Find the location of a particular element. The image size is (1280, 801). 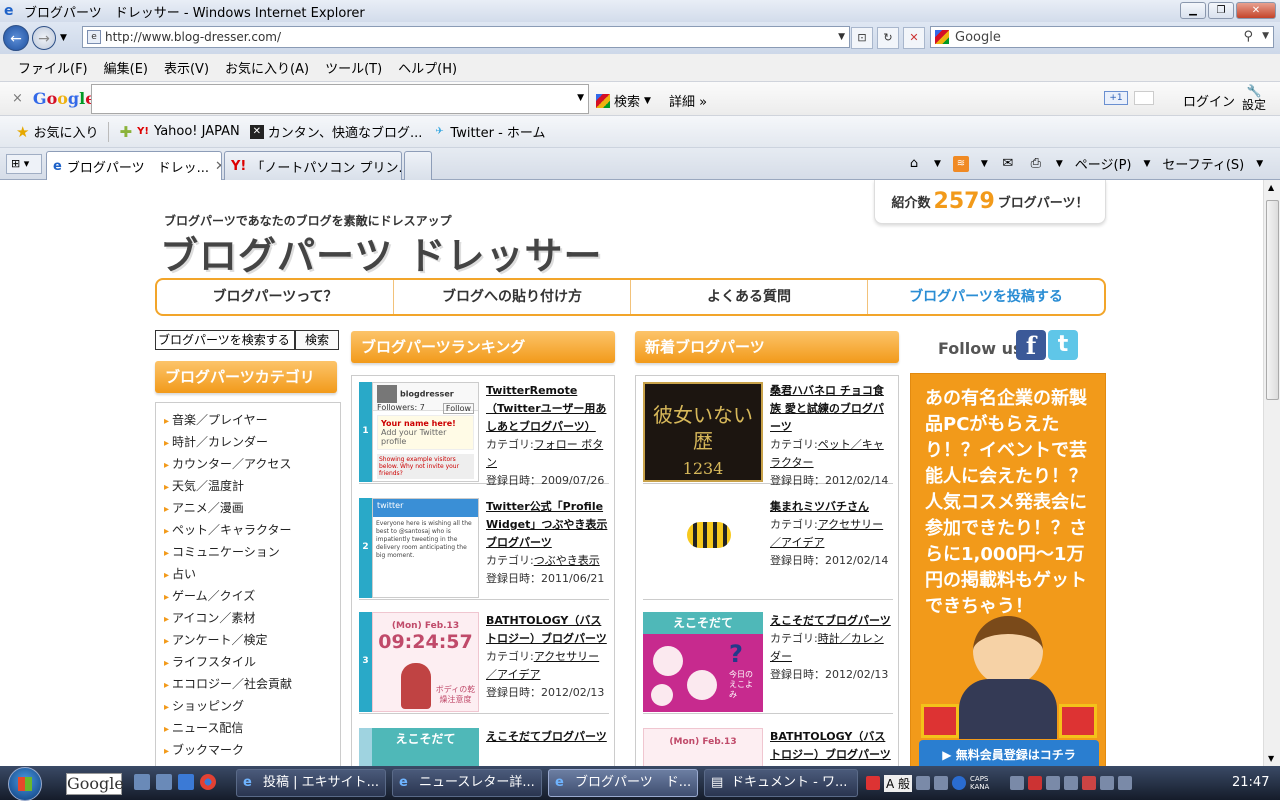

nav-faq: よくある質問 is located at coordinates (749, 297).